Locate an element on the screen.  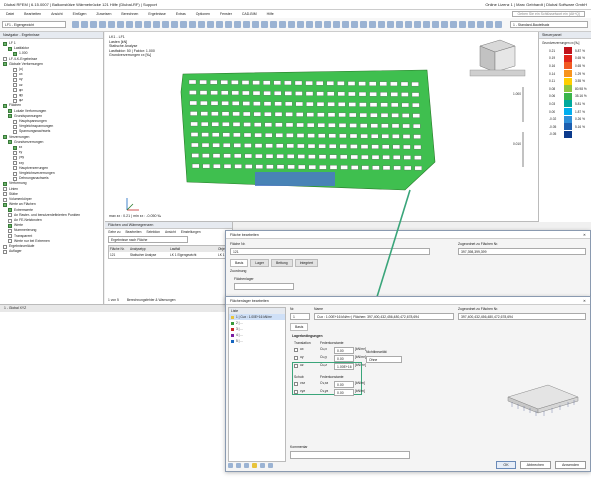
symbol-label: Cu,y is located at coordinates (323, 357).